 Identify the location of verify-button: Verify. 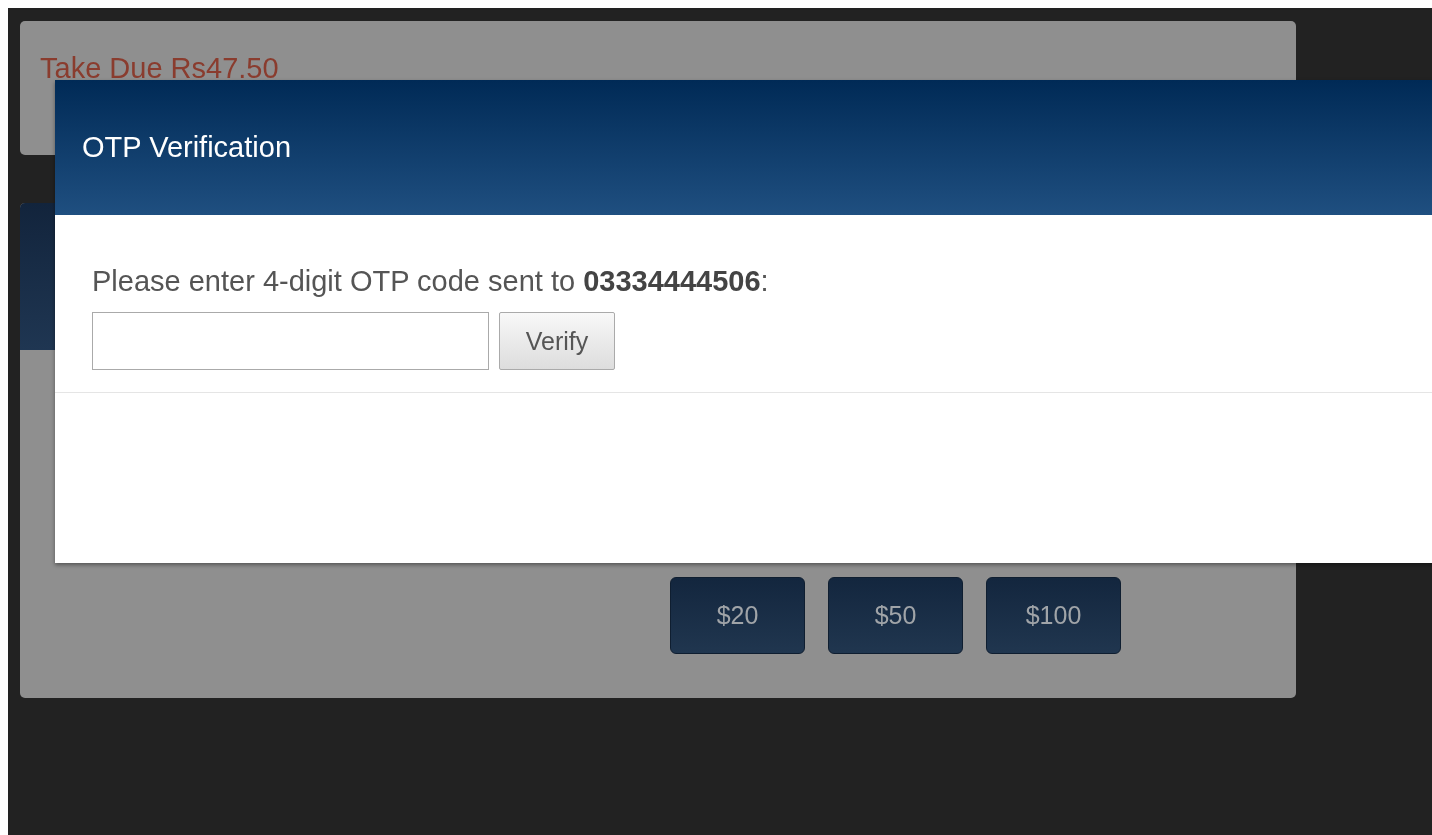
(557, 341).